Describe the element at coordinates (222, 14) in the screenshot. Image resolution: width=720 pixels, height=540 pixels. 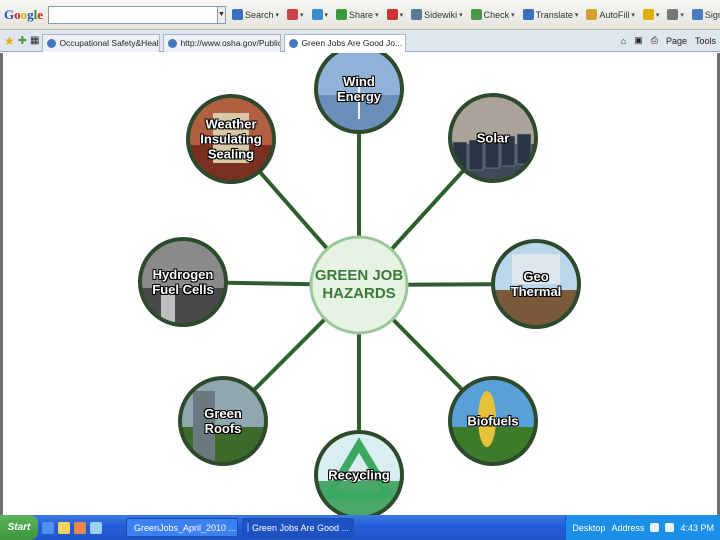
I see `search-dropdown-button: ▼` at that location.